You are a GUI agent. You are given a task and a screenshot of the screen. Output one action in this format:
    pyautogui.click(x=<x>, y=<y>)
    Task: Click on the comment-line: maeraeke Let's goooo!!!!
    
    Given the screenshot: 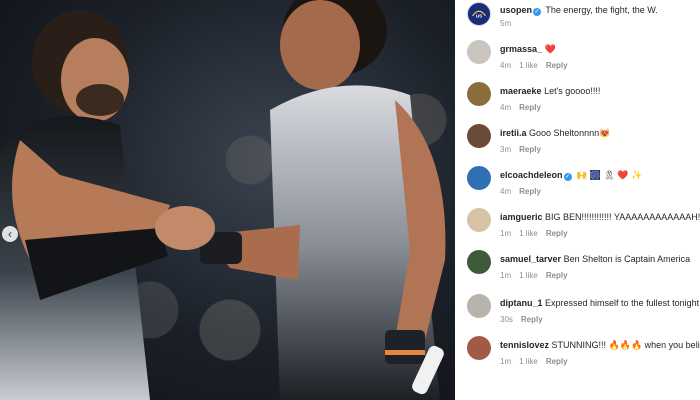 What is the action you would take?
    pyautogui.click(x=550, y=91)
    